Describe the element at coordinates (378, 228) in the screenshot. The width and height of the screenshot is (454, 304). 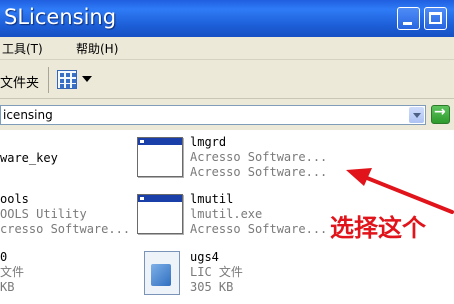
I see `annotation-text: 选择这个` at that location.